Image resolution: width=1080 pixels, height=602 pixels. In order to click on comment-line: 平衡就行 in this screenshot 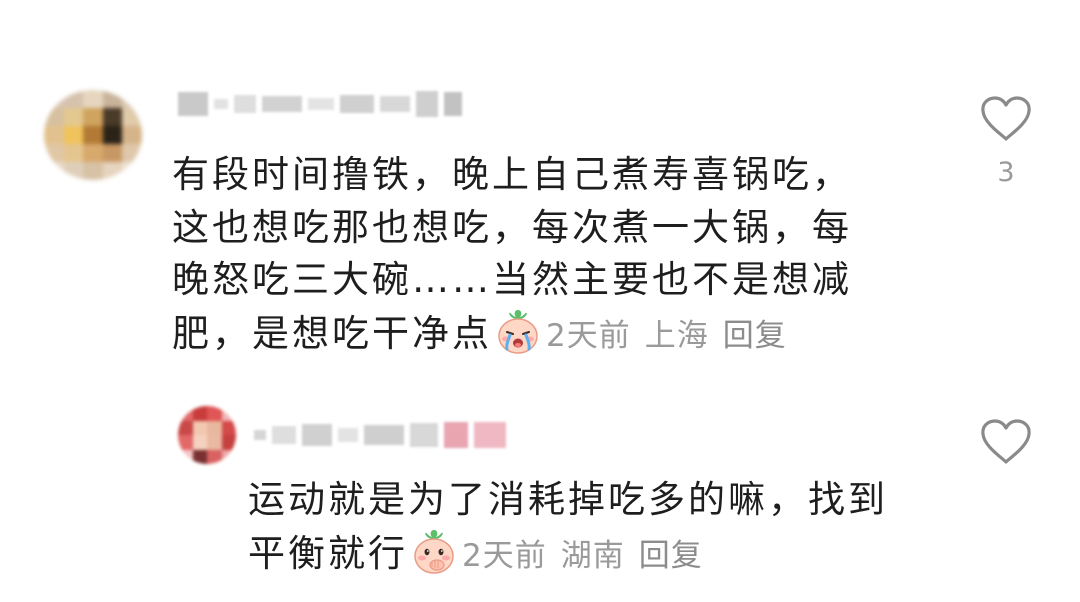, I will do `click(328, 553)`.